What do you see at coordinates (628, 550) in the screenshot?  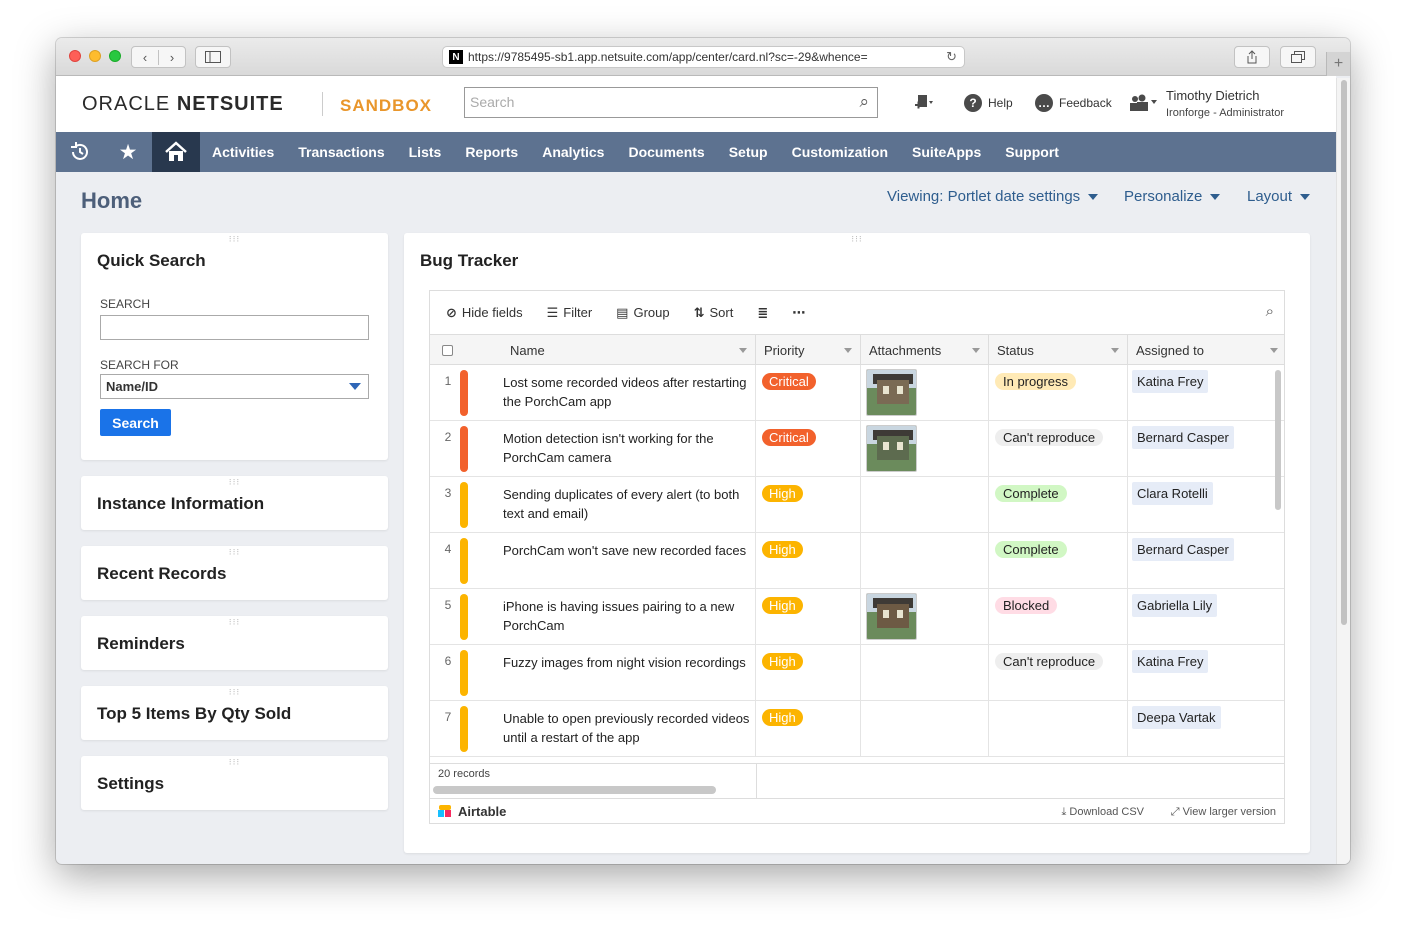 I see `bug-name: PorchCam won't save new recorded faces` at bounding box center [628, 550].